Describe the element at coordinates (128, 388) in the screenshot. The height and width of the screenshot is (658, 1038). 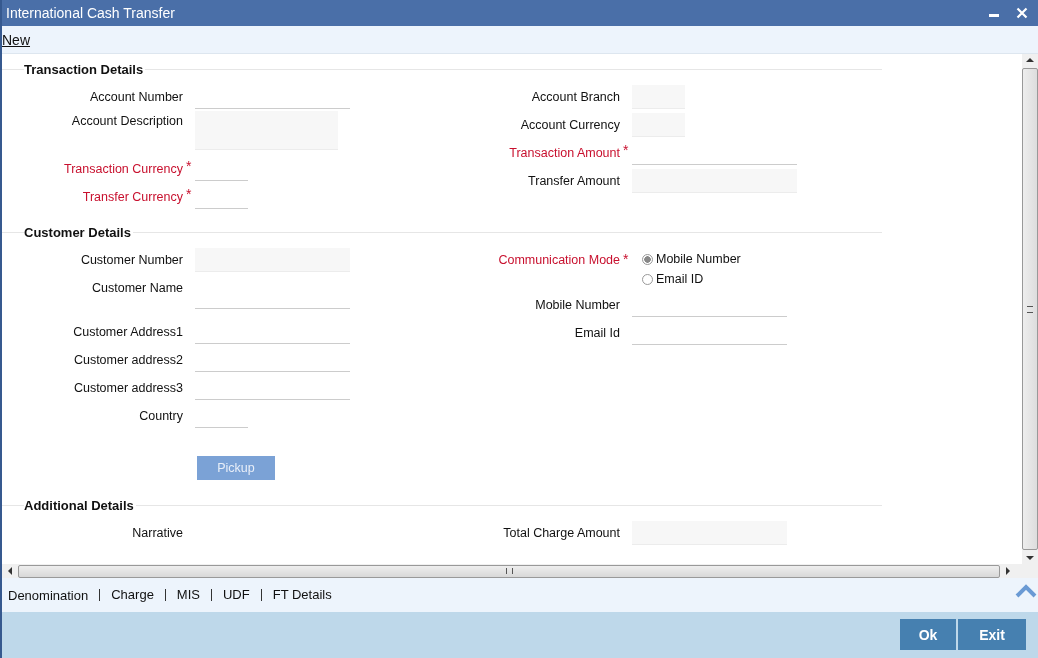
I see `field-label: Customer address3` at that location.